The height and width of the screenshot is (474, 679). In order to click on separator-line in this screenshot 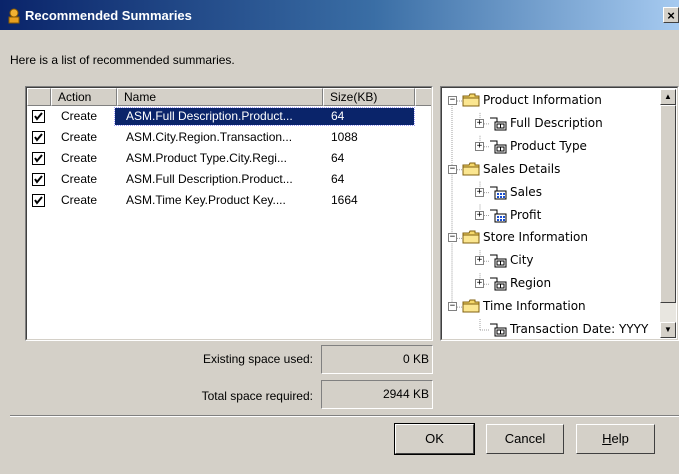, I will do `click(344, 416)`.